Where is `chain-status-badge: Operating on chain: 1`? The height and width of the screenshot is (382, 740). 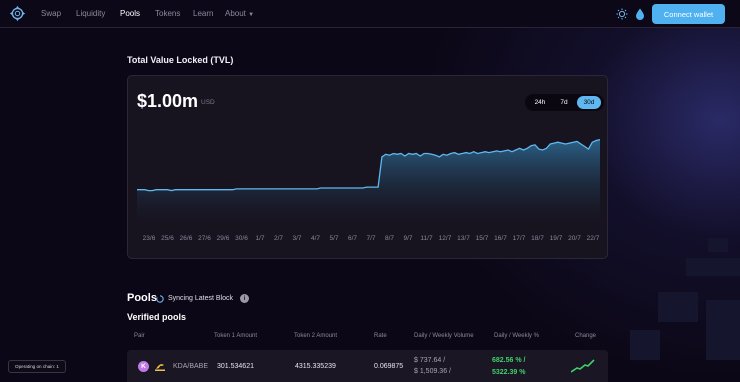
chain-status-badge: Operating on chain: 1 is located at coordinates (37, 366).